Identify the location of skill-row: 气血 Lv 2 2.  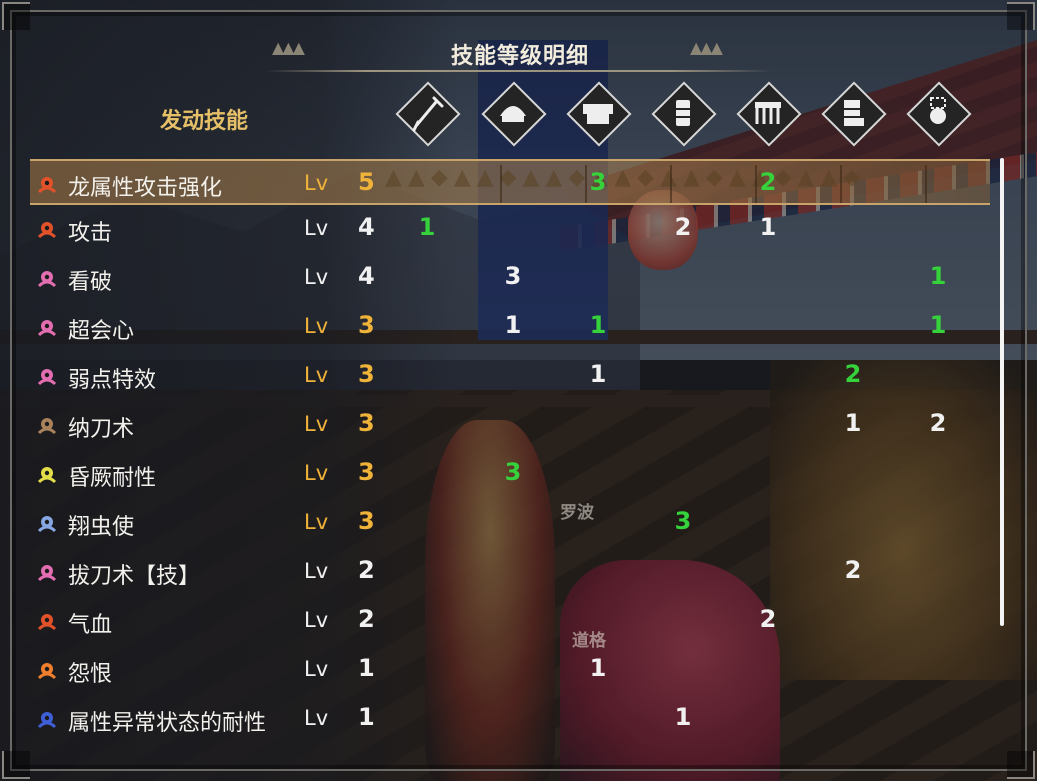
(510, 621).